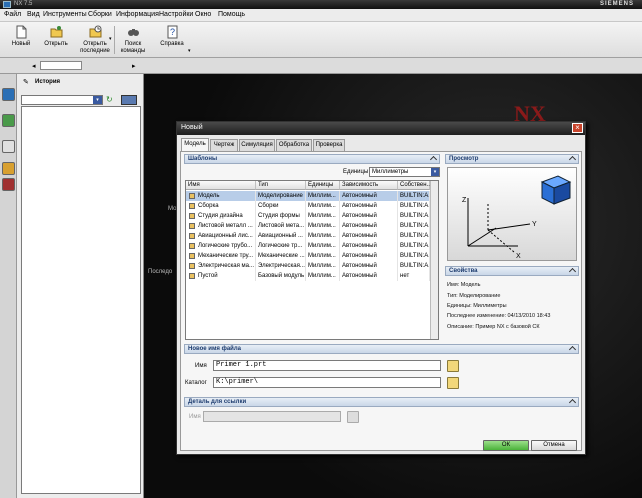  I want to click on axis-y-label: Y, so click(534, 224).